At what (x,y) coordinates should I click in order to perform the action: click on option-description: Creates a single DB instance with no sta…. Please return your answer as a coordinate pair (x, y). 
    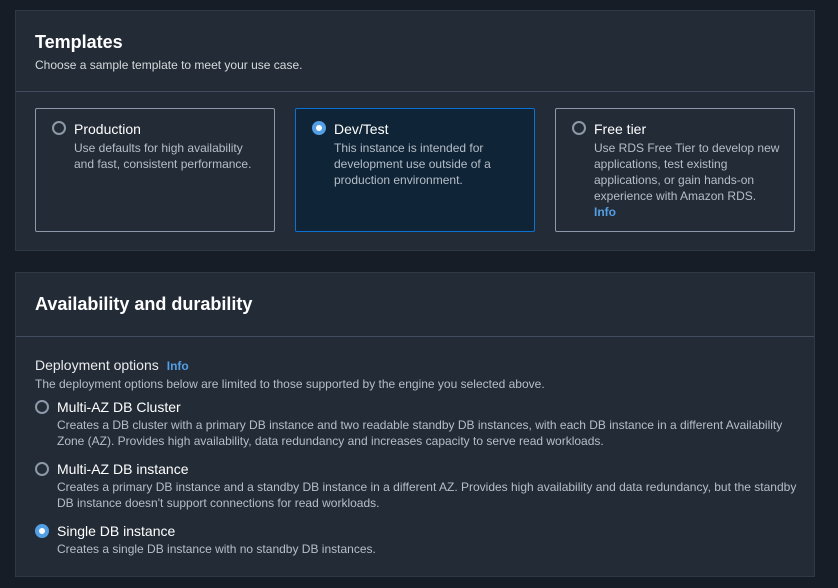
    Looking at the image, I should click on (216, 549).